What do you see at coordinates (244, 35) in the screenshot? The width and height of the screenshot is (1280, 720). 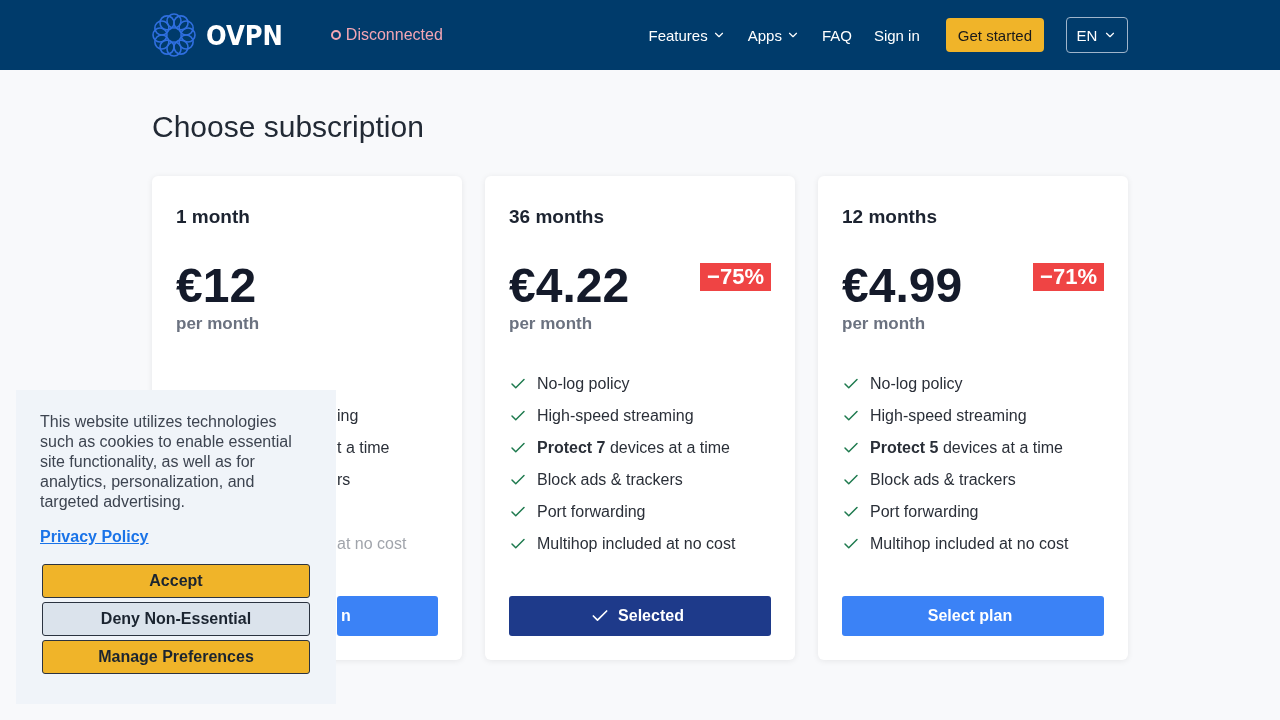 I see `logo-text: OVPN` at bounding box center [244, 35].